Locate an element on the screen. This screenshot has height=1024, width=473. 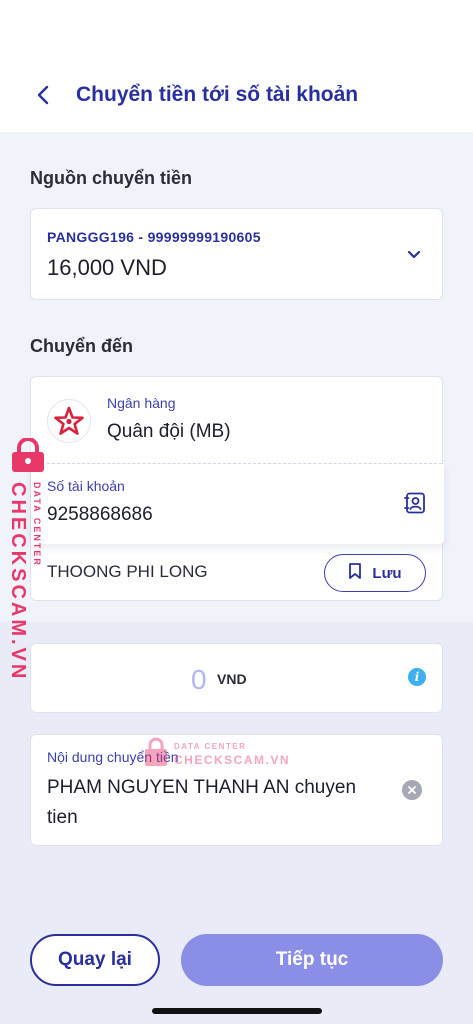
destination-section-label: Chuyển đến is located at coordinates (82, 346).